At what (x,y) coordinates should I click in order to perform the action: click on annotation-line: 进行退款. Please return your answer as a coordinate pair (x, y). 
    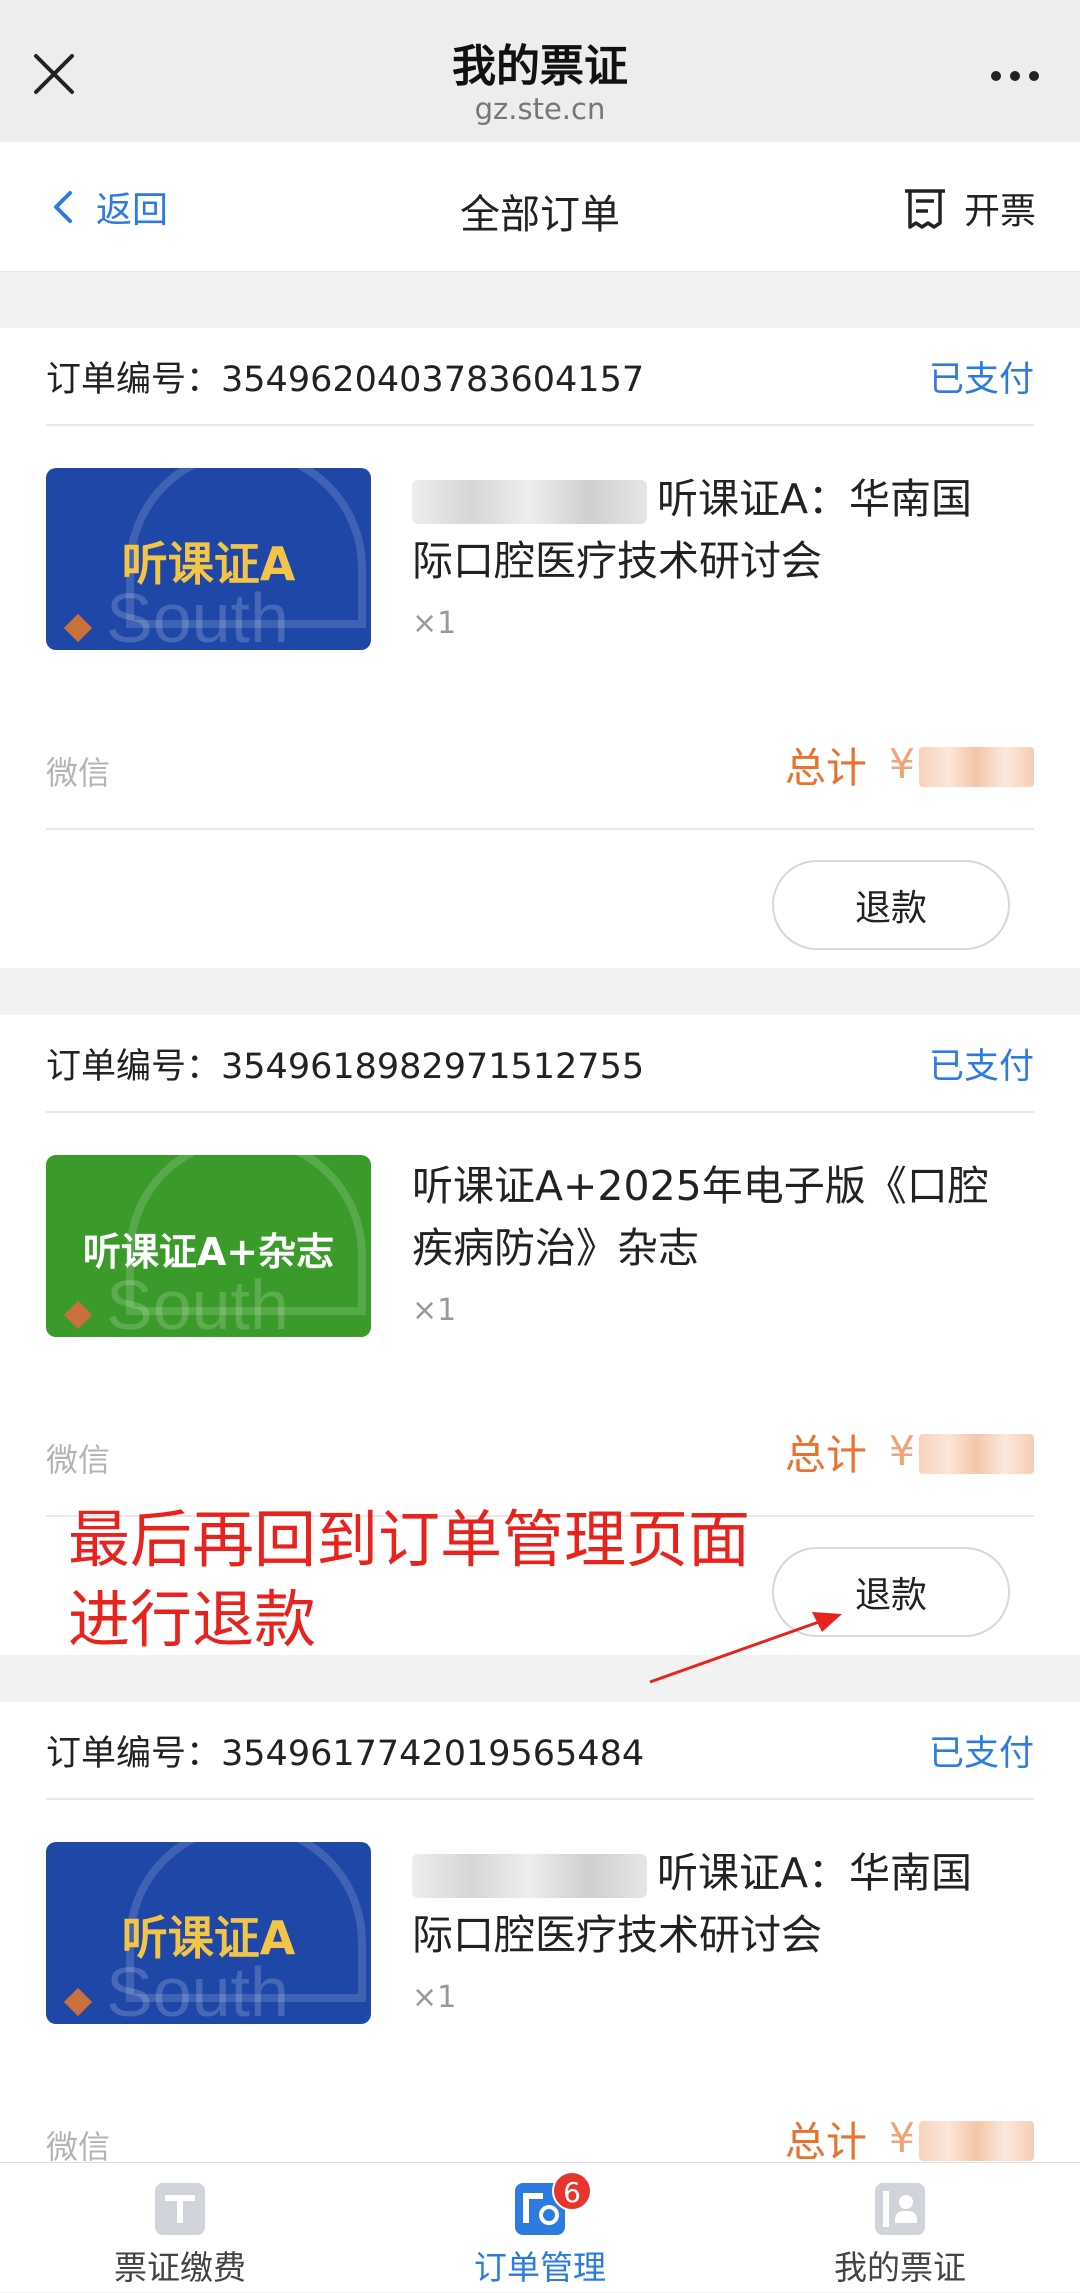
    Looking at the image, I should click on (192, 1619).